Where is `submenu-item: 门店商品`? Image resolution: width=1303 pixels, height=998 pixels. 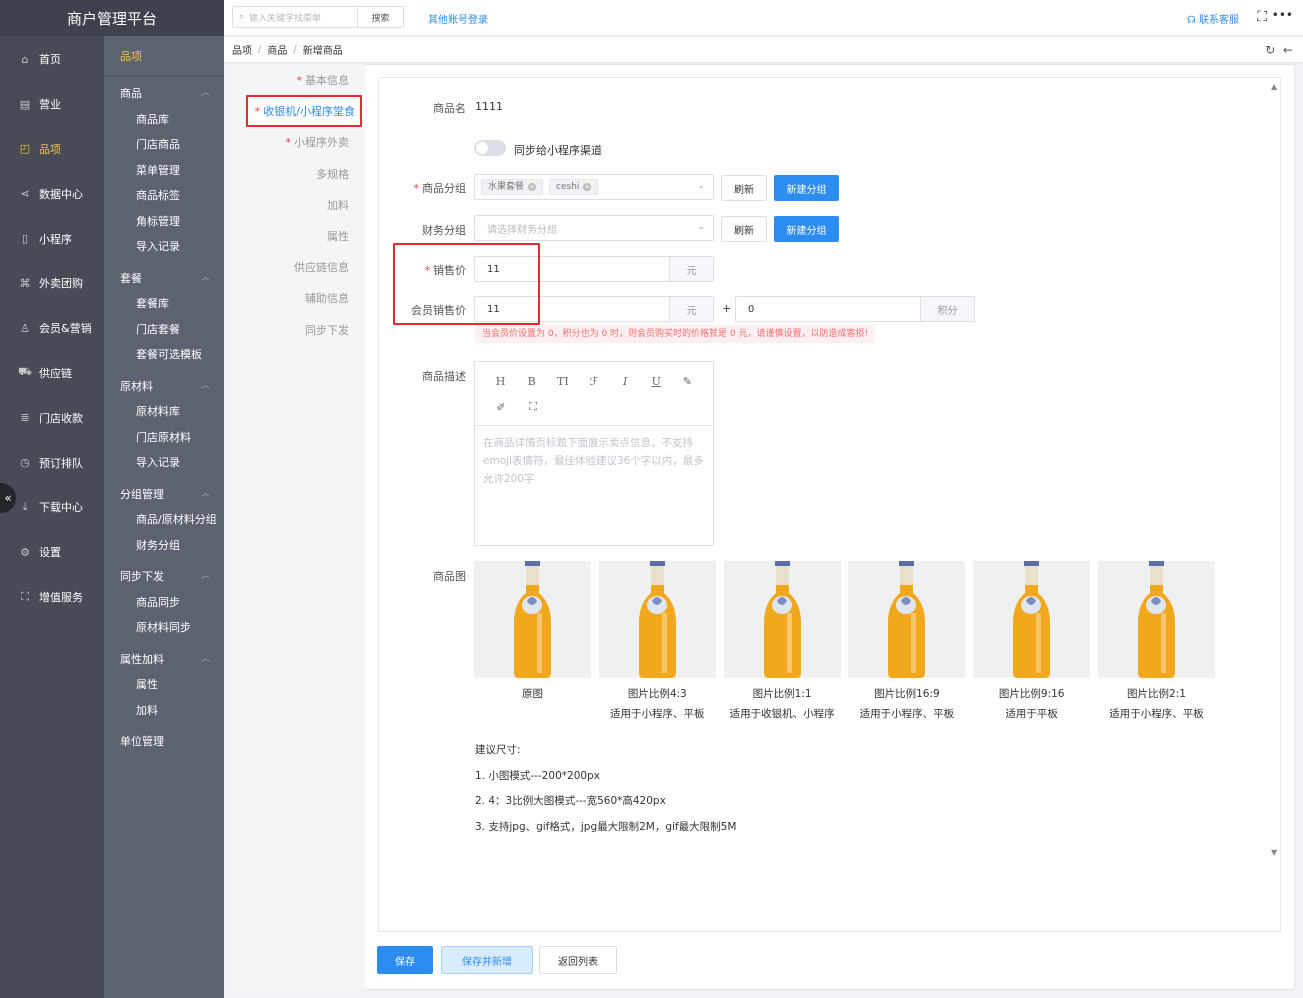
submenu-item: 门店商品 is located at coordinates (164, 145).